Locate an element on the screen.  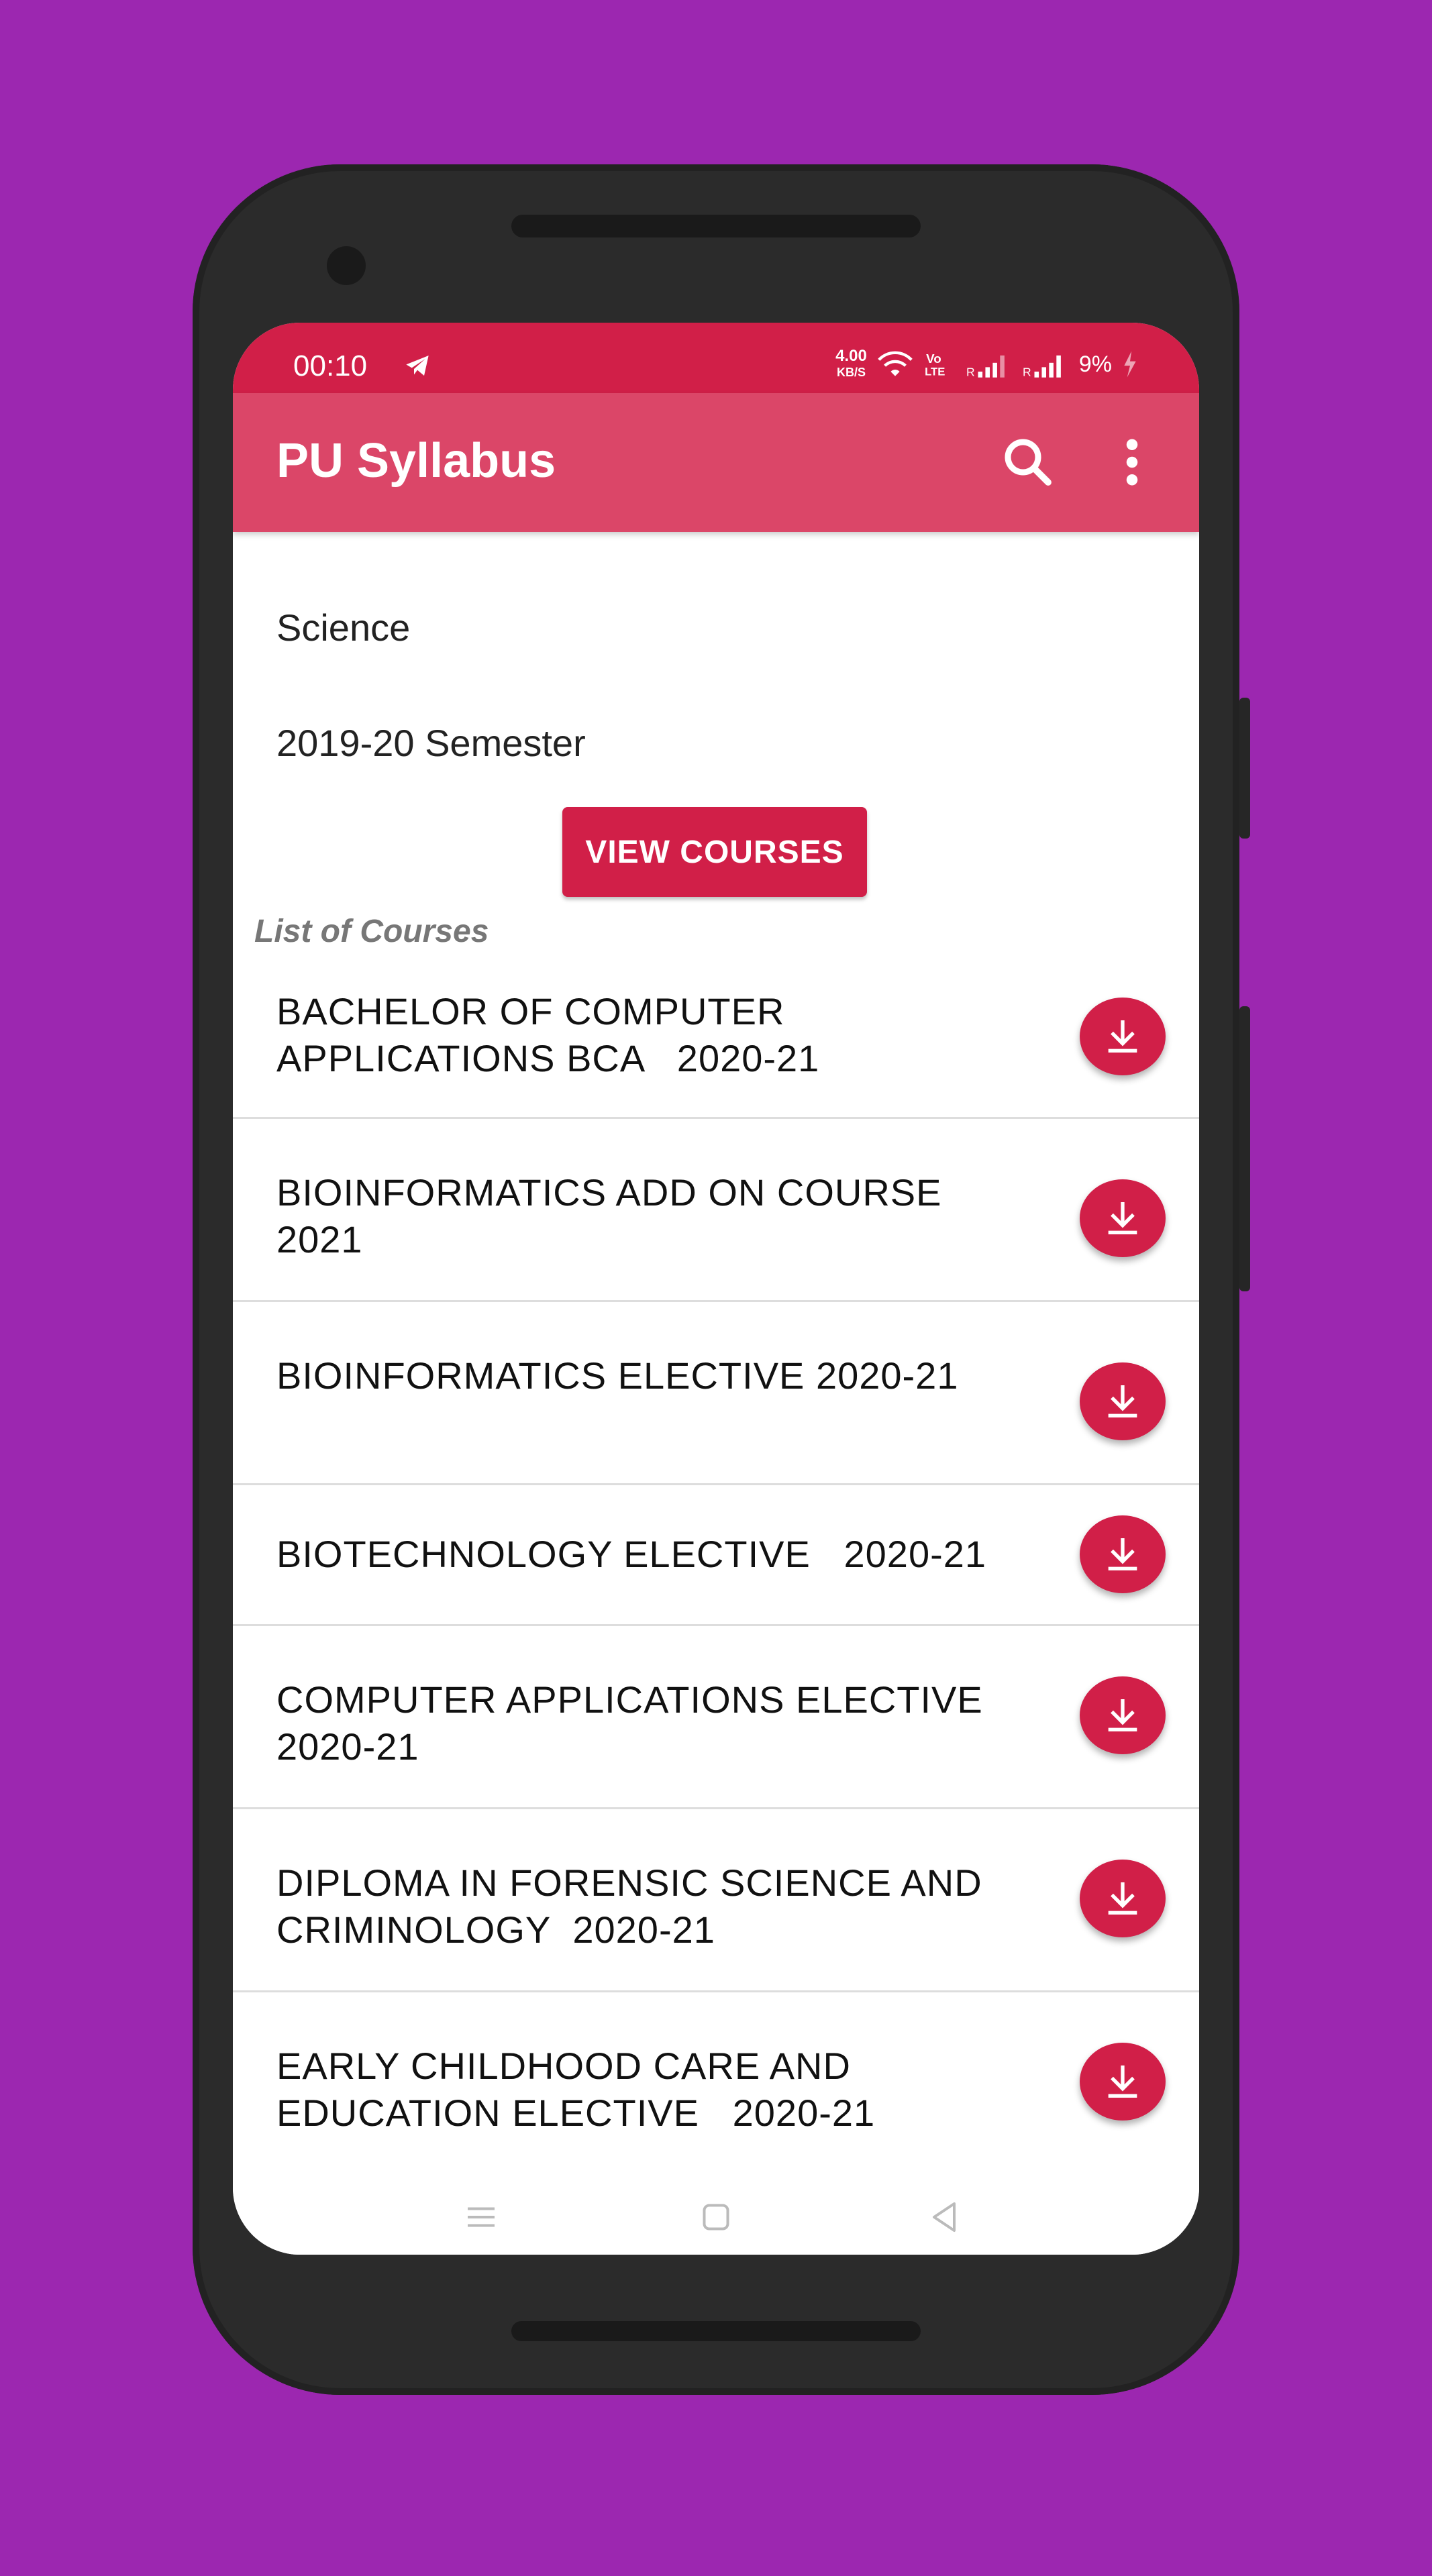
network-speed-unit: KB/S is located at coordinates (851, 372).